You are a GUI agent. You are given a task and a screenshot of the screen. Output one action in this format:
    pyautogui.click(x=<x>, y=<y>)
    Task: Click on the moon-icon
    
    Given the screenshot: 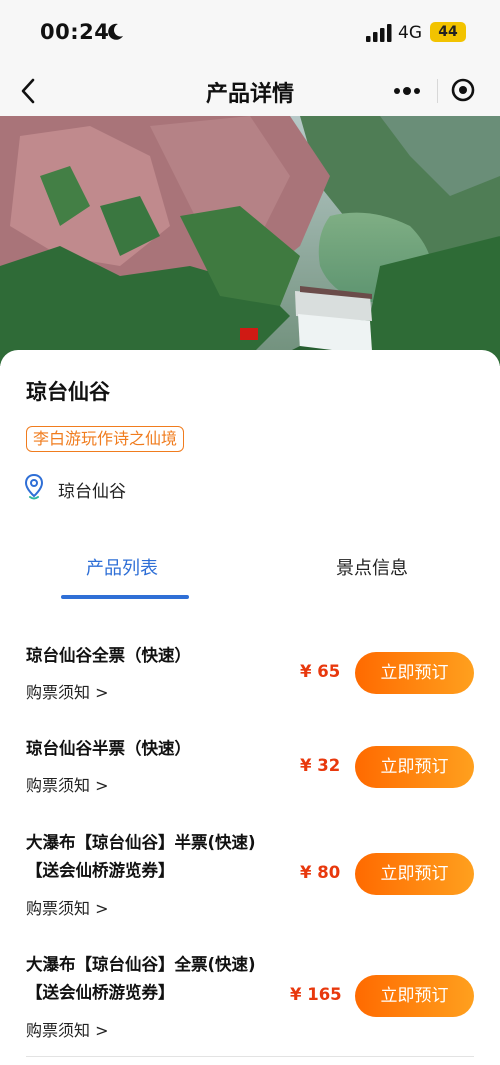 What is the action you would take?
    pyautogui.click(x=115, y=31)
    